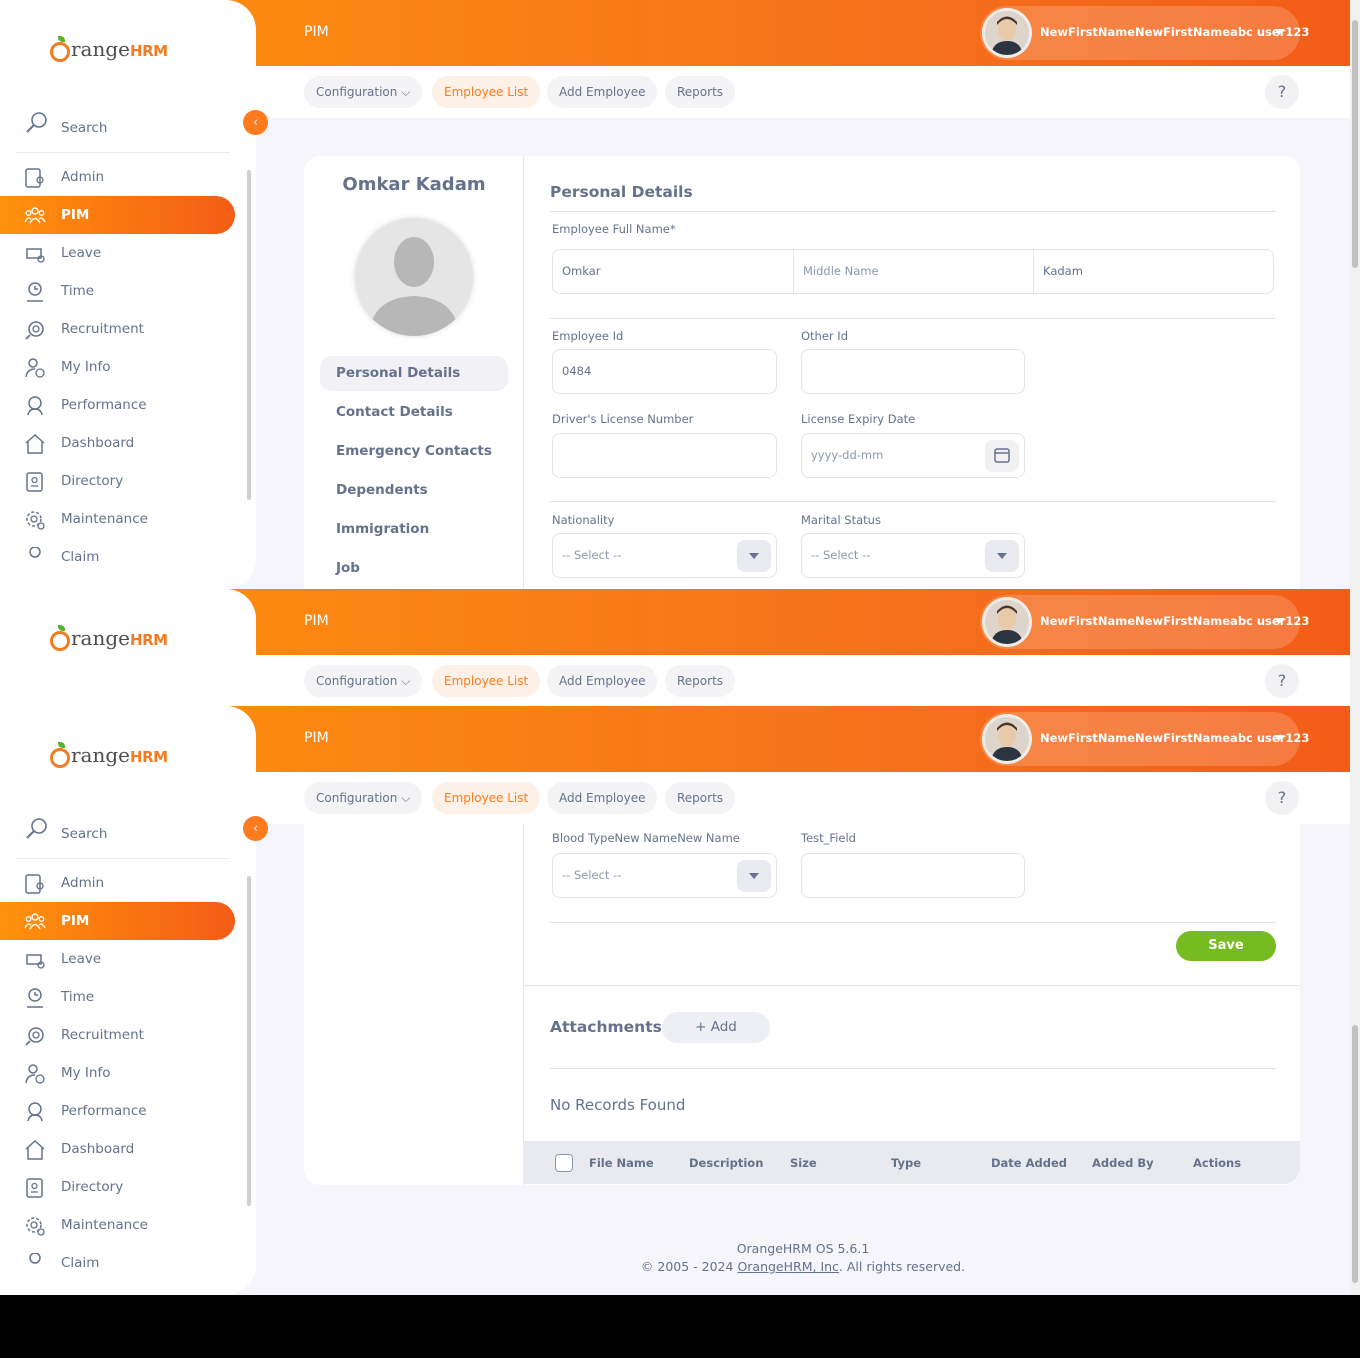 Image resolution: width=1360 pixels, height=1358 pixels. I want to click on column-file-name: File Name, so click(621, 1163).